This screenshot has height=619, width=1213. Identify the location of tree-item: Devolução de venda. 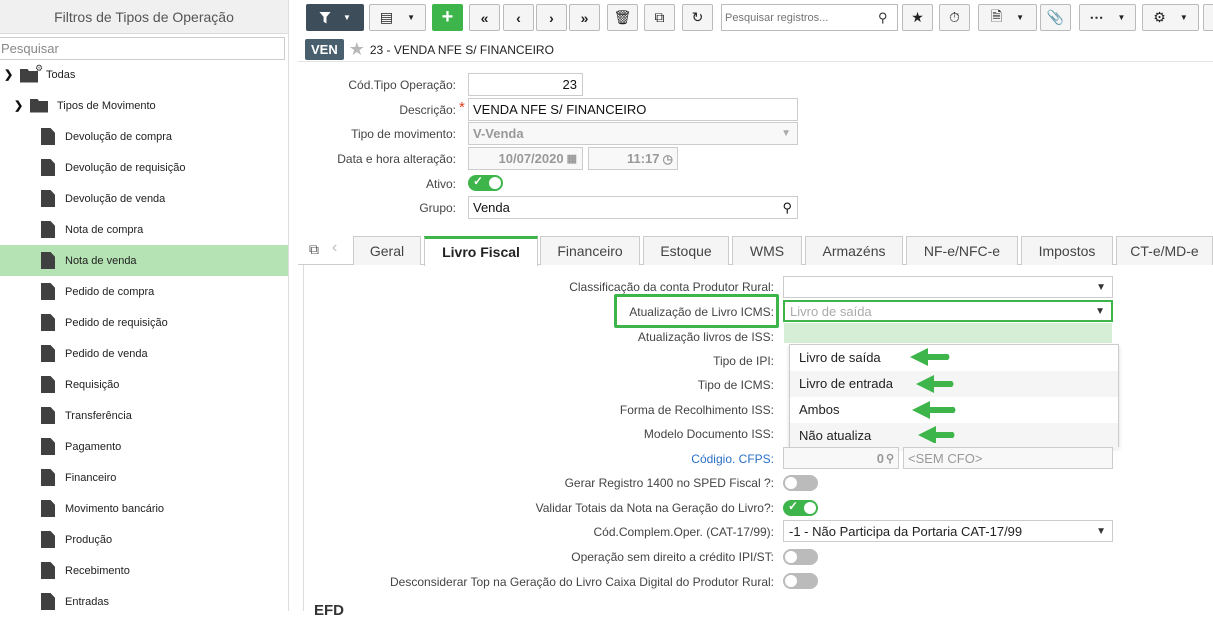
(144, 198).